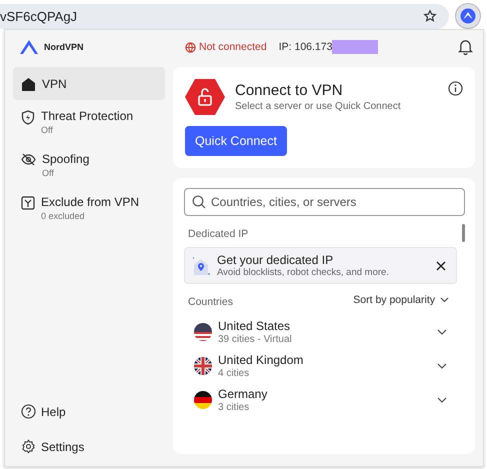 This screenshot has height=469, width=487. I want to click on sidebar-link: Help, so click(89, 411).